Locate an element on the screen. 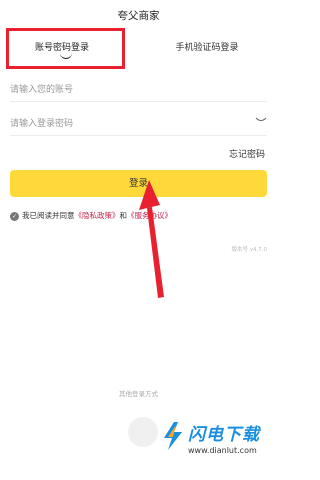 Image resolution: width=320 pixels, height=480 pixels. username-field: 请输入您的账号 is located at coordinates (138, 89).